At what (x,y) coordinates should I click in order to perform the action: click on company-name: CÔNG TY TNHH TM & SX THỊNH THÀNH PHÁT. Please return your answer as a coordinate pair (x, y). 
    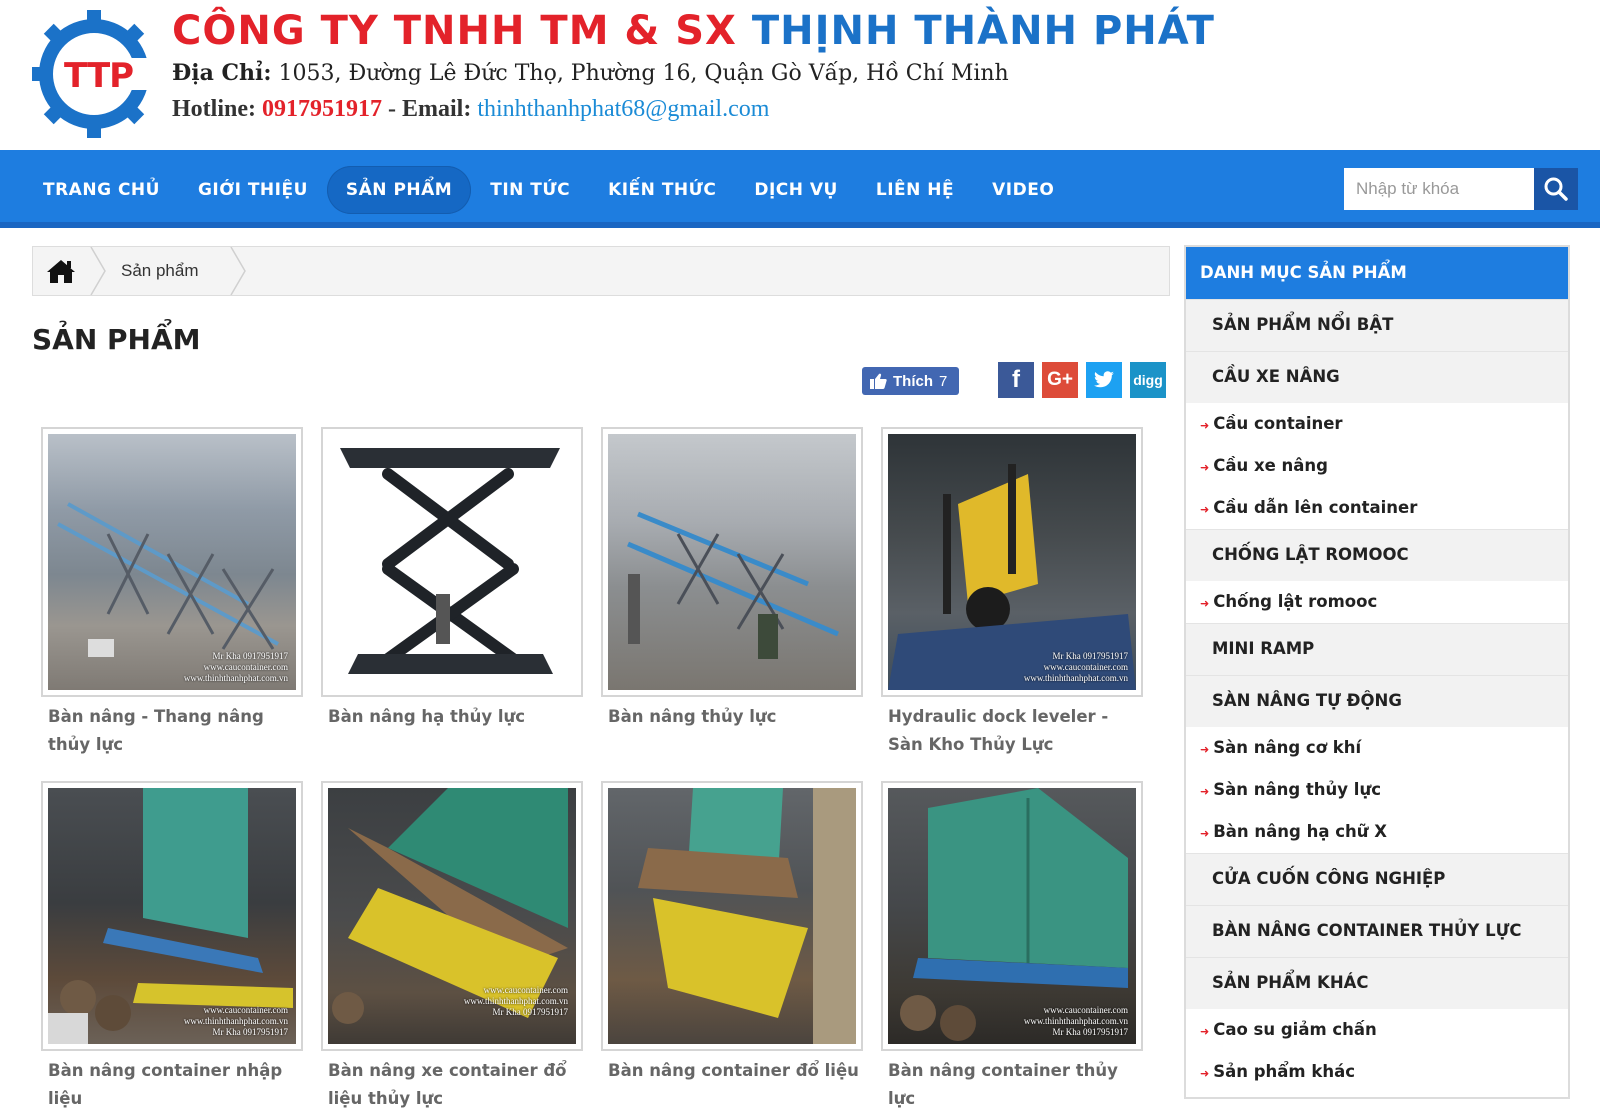
    Looking at the image, I should click on (693, 31).